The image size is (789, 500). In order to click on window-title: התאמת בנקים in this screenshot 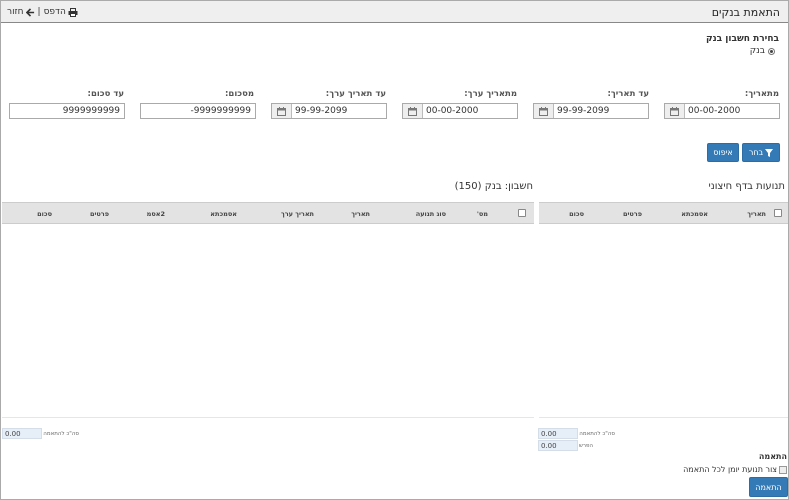, I will do `click(745, 12)`.